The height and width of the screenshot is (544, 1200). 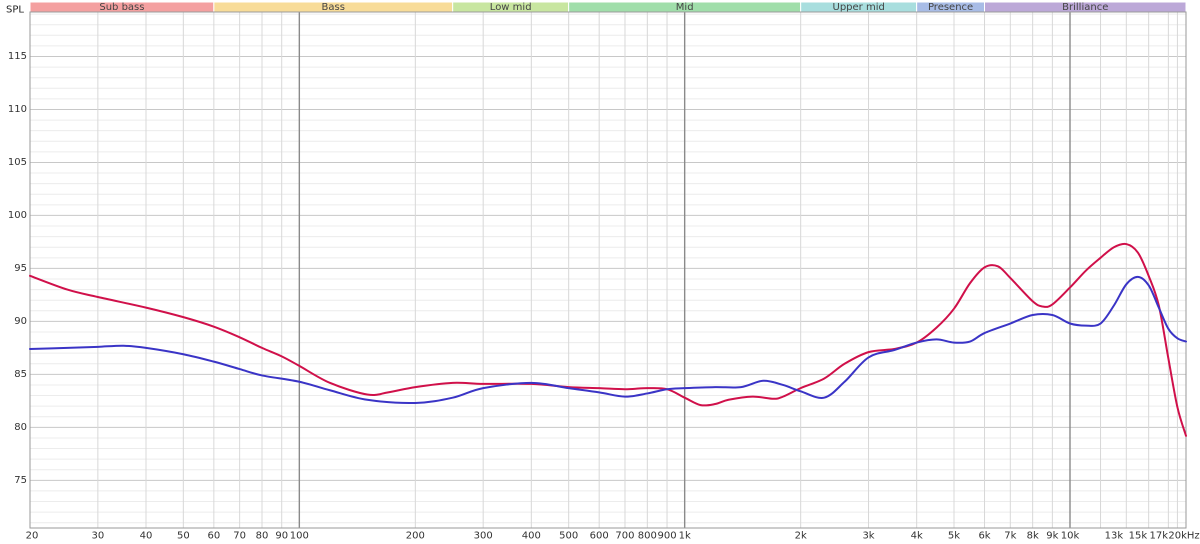 I want to click on x-tick-label: 300, so click(x=483, y=536).